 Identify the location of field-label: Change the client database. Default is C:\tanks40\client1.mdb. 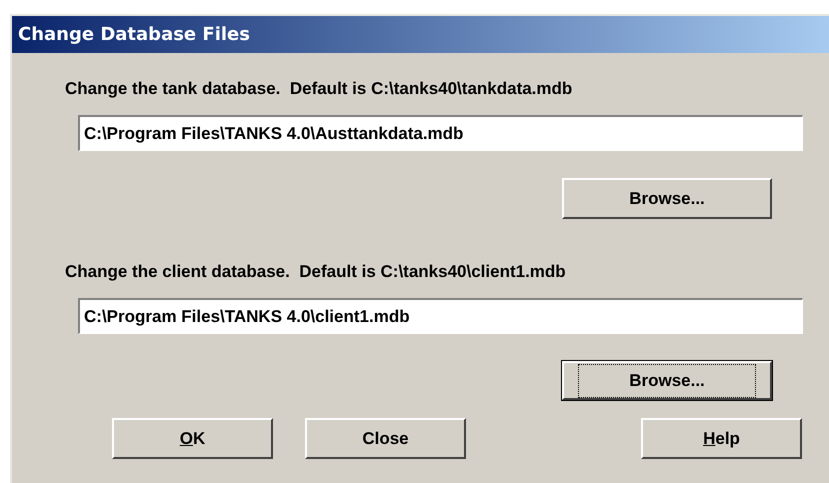
(316, 272).